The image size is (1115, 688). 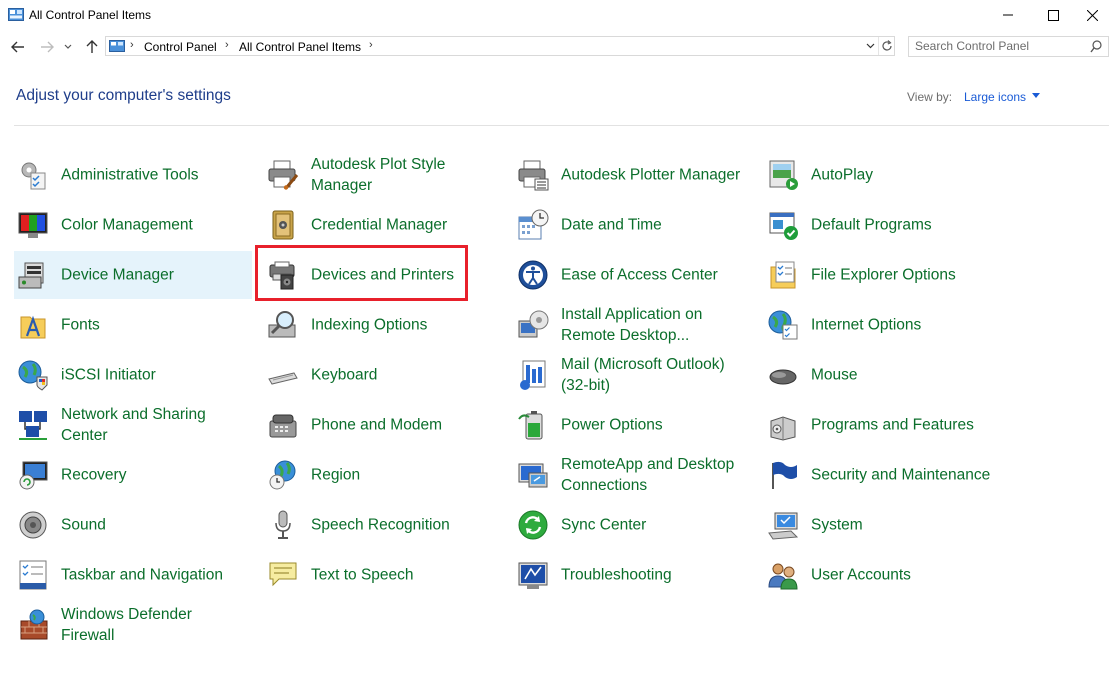 What do you see at coordinates (362, 575) in the screenshot?
I see `item-label: Text to Speech` at bounding box center [362, 575].